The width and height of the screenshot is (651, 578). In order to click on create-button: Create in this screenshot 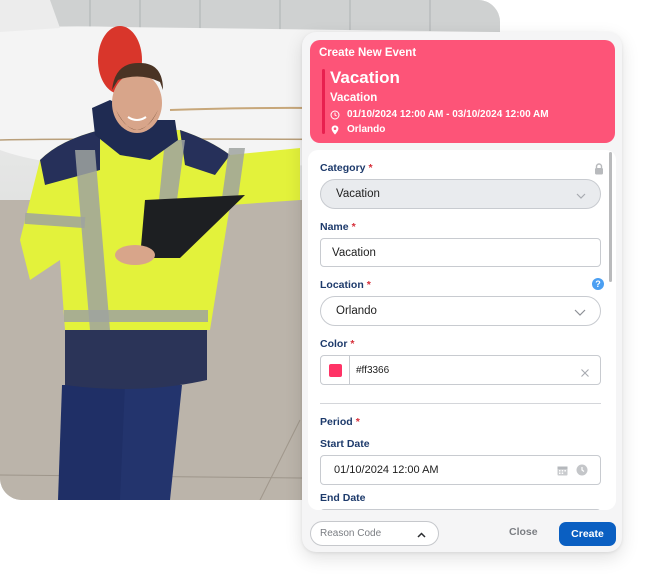, I will do `click(587, 534)`.